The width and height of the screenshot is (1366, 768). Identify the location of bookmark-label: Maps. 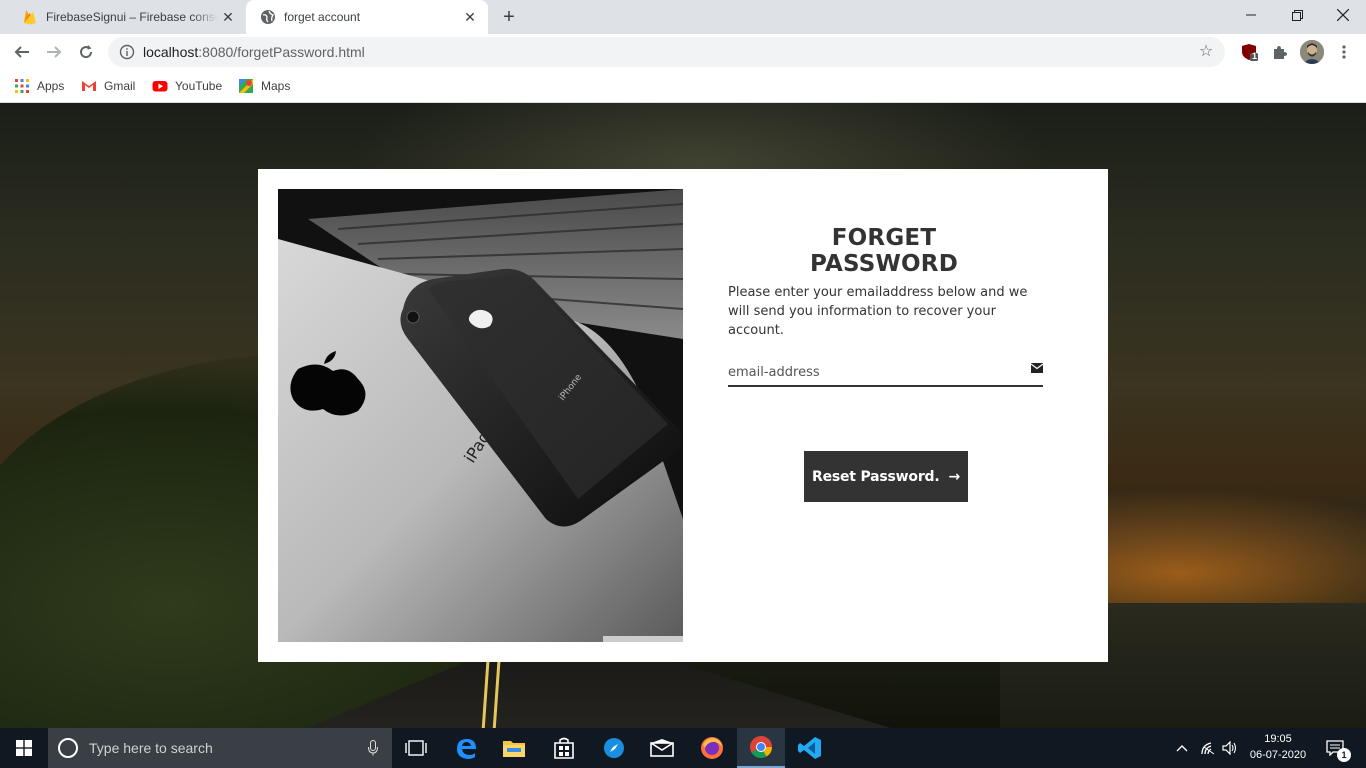
(276, 86).